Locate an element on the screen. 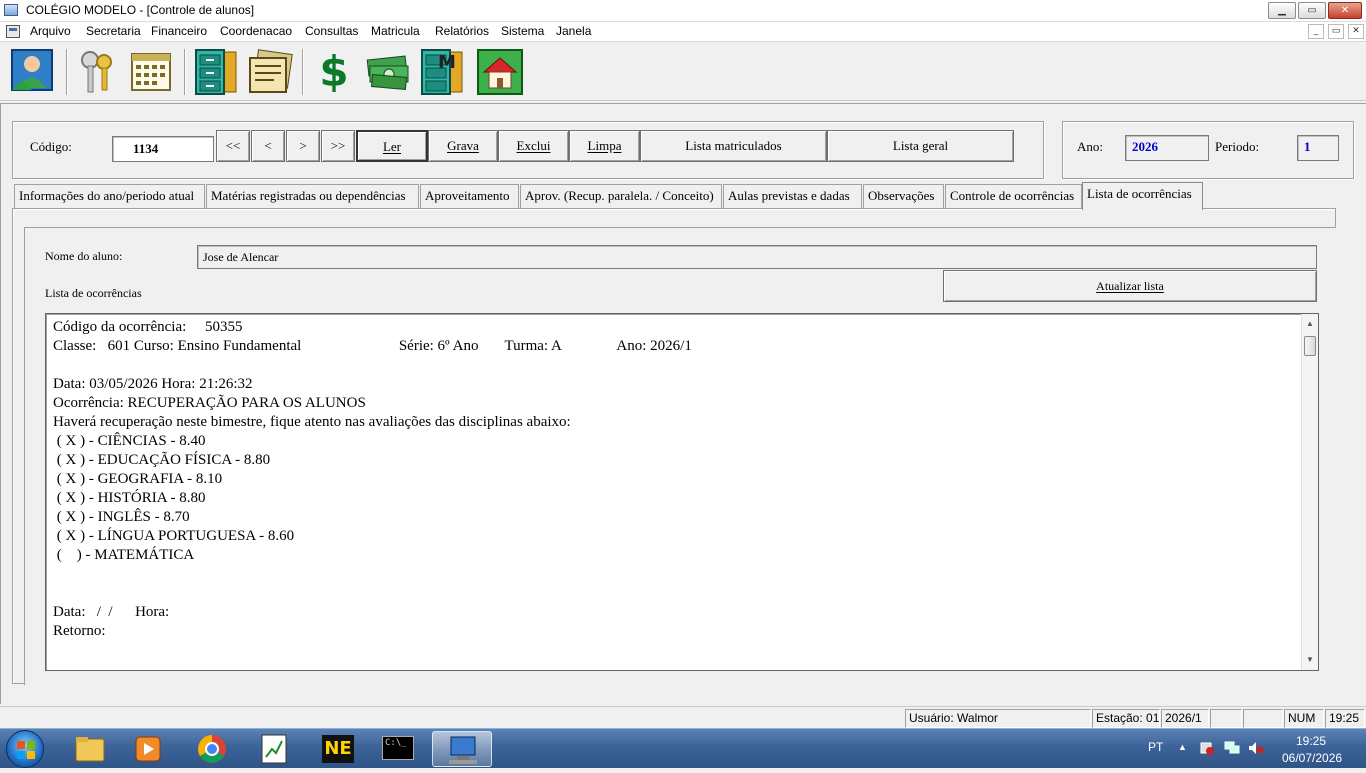 Image resolution: width=1366 pixels, height=773 pixels. limpa-button: Limpa is located at coordinates (604, 146).